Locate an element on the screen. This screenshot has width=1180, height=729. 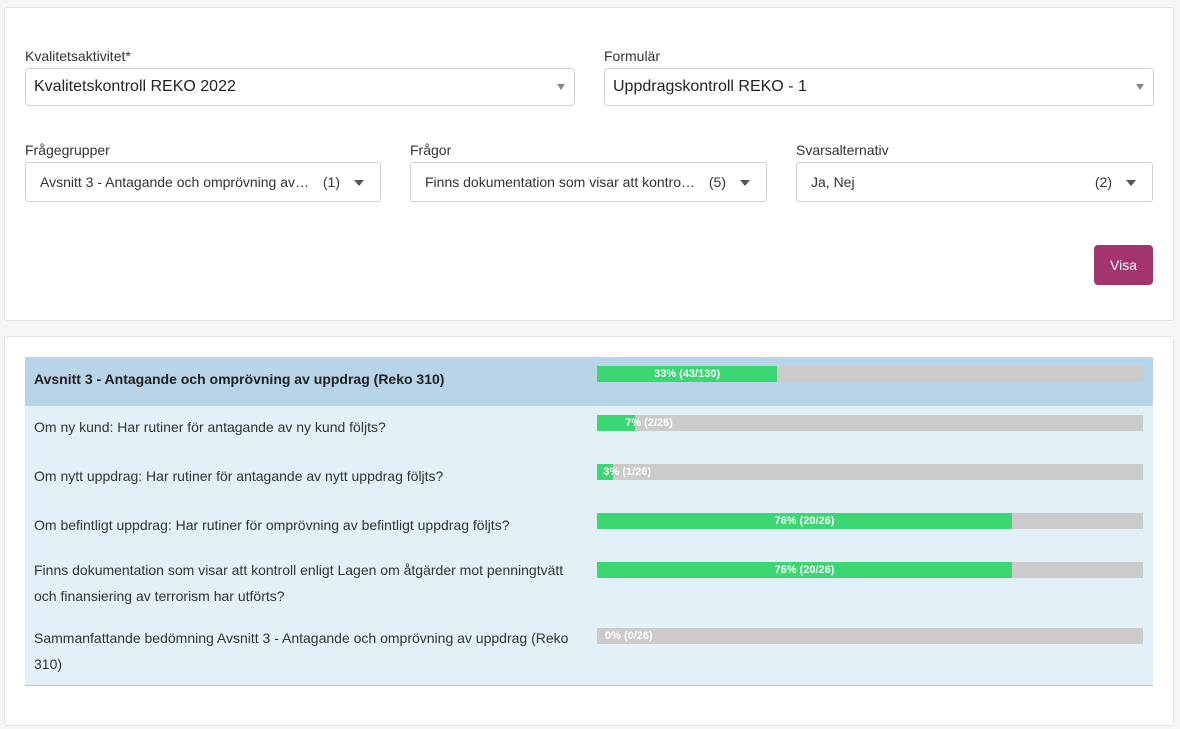
question-progress-label: 7% (2/26) is located at coordinates (649, 423).